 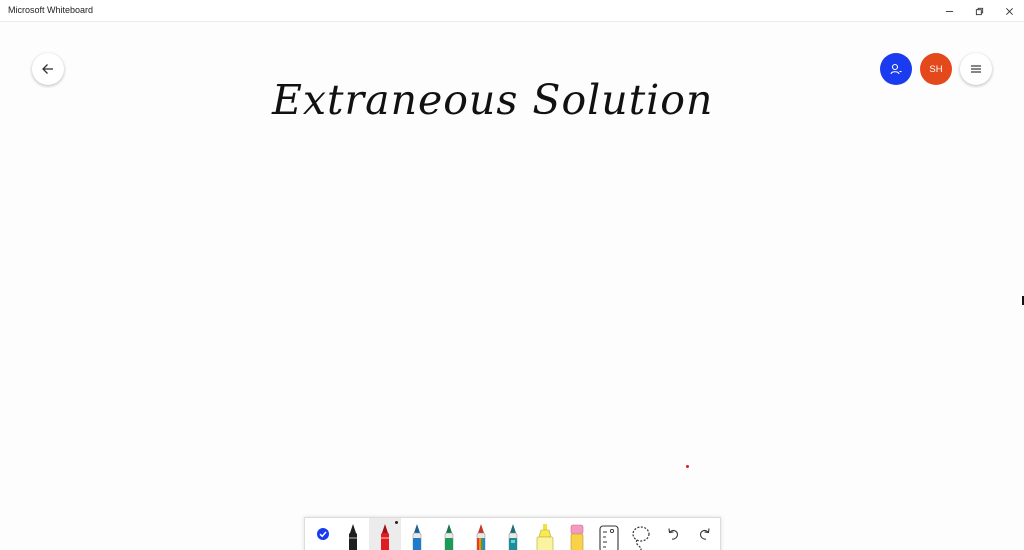 What do you see at coordinates (481, 537) in the screenshot?
I see `pen-rainbow-icon` at bounding box center [481, 537].